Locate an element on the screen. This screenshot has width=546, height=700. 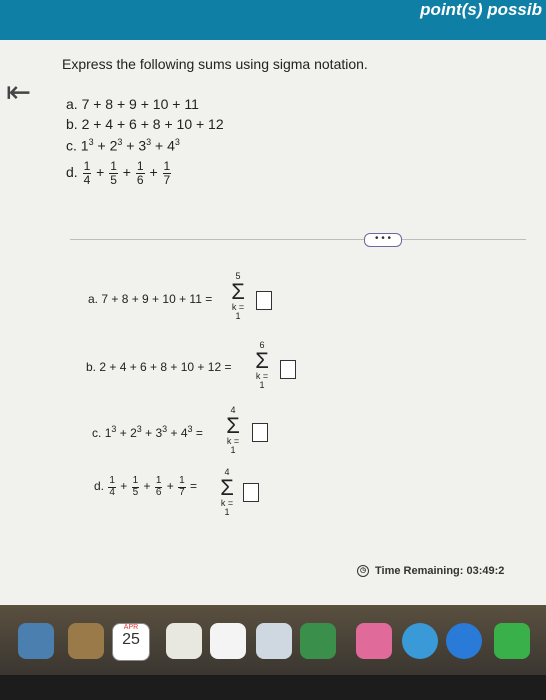
question-c: c. 13 + 23 + 33 + 43 is located at coordinates (123, 145).